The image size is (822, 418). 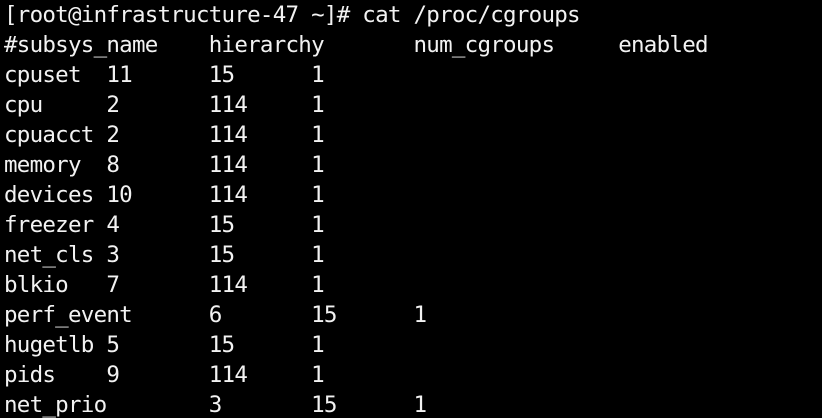 I want to click on terminal-line-pids: pids 9 114 1, so click(x=164, y=375).